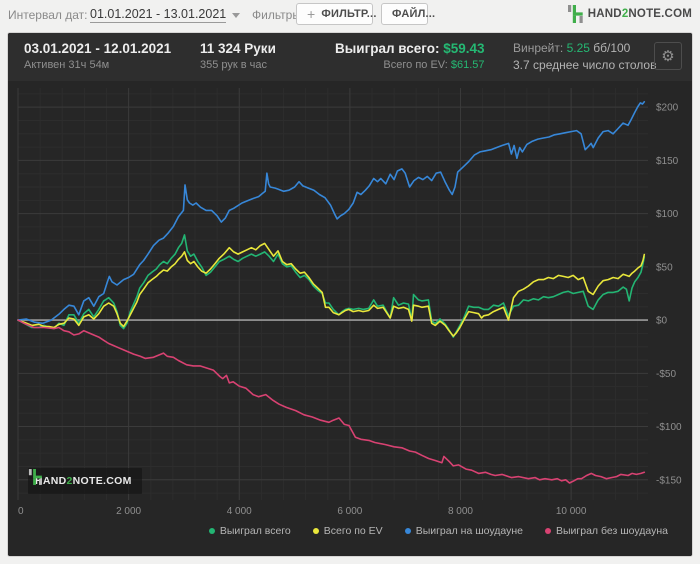 The height and width of the screenshot is (564, 700). I want to click on y-axis-tick-label: $200, so click(667, 108).